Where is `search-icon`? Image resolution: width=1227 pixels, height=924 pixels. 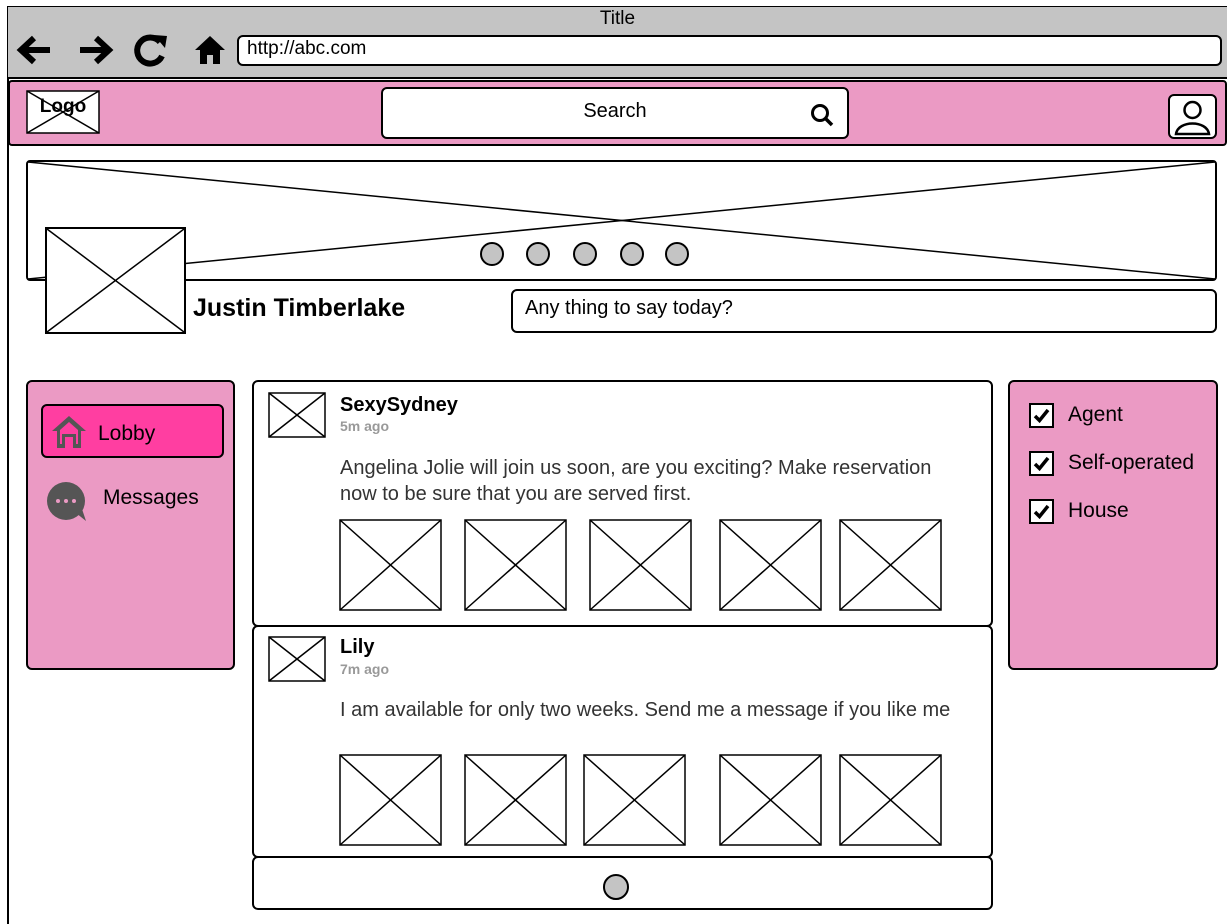
search-icon is located at coordinates (822, 115).